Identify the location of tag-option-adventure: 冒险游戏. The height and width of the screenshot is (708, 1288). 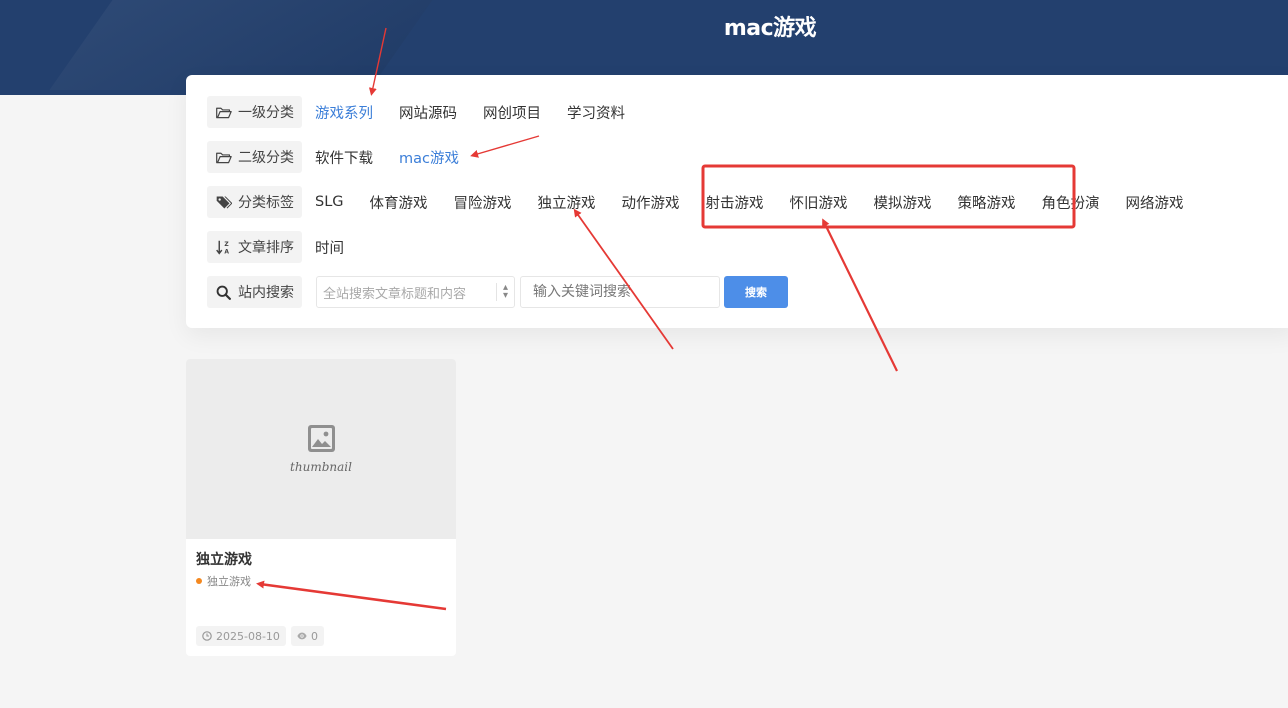
(483, 202).